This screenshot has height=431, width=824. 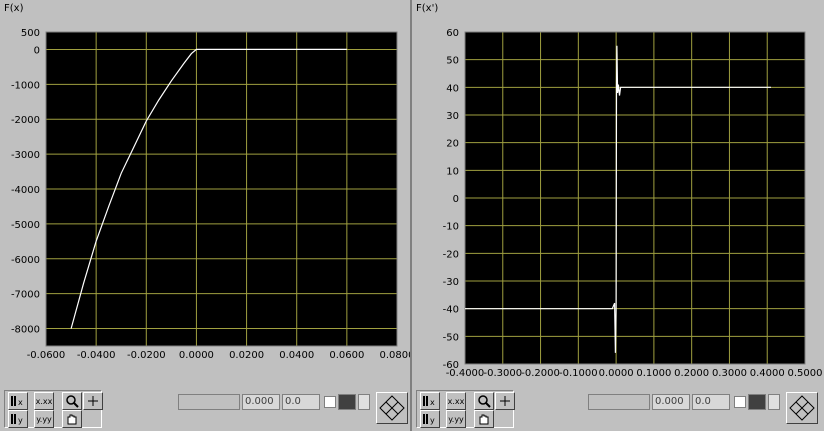 I want to click on y-tick-label: -7000, so click(x=25, y=295).